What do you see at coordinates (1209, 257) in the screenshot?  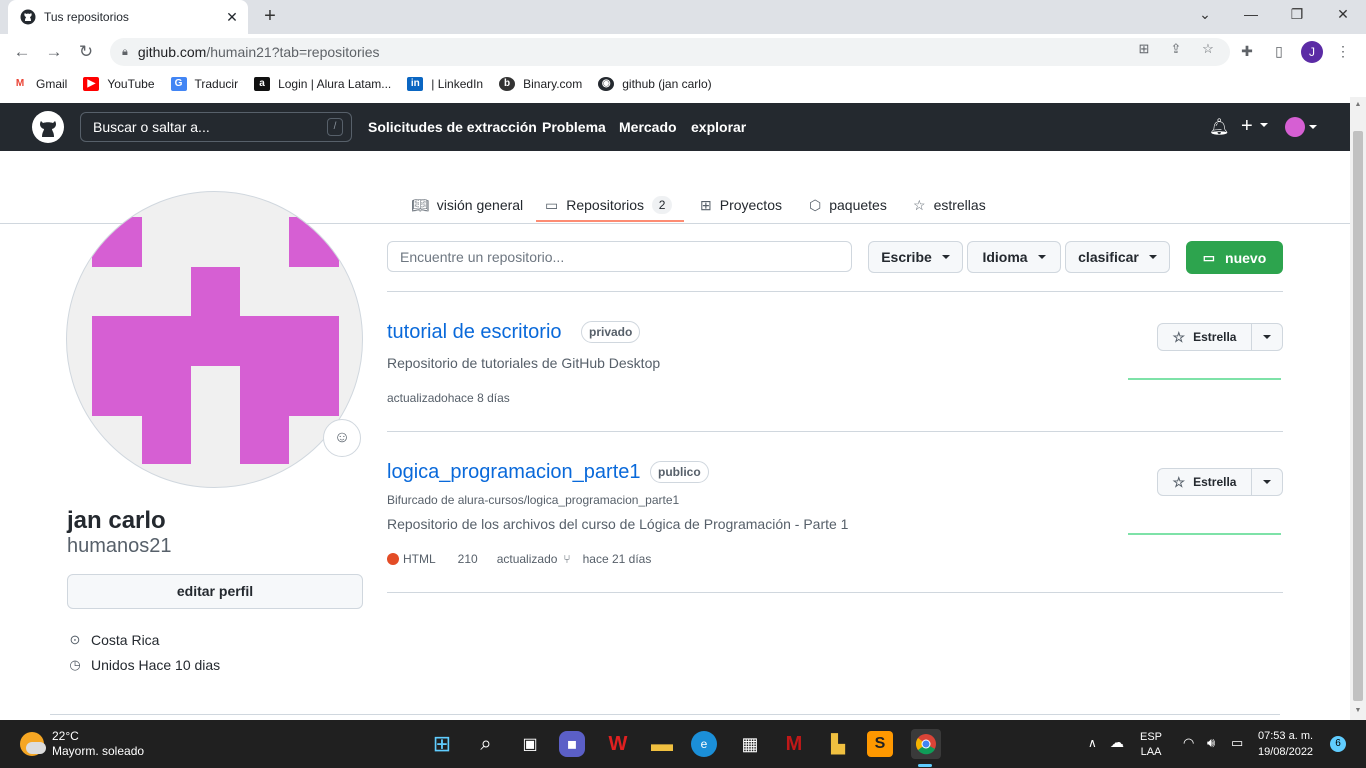 I see `repo-add-icon: ▭` at bounding box center [1209, 257].